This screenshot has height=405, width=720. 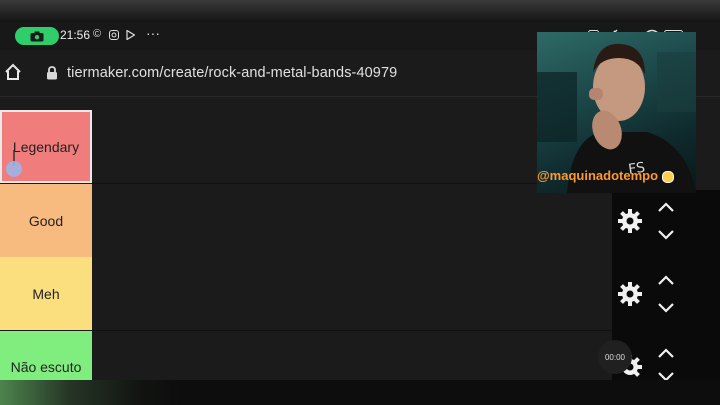 I want to click on status-time: 21:56, so click(x=75, y=35).